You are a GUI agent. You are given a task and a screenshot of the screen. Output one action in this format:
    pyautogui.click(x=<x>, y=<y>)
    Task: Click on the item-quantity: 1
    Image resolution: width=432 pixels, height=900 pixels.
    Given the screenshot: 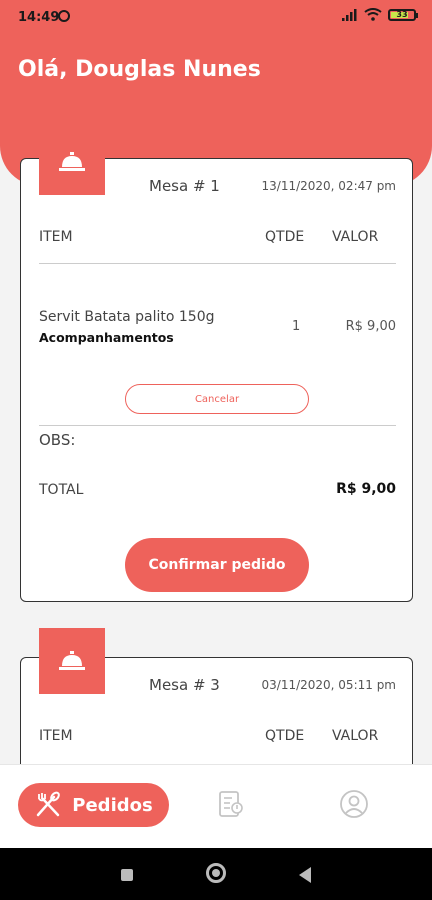 What is the action you would take?
    pyautogui.click(x=296, y=326)
    